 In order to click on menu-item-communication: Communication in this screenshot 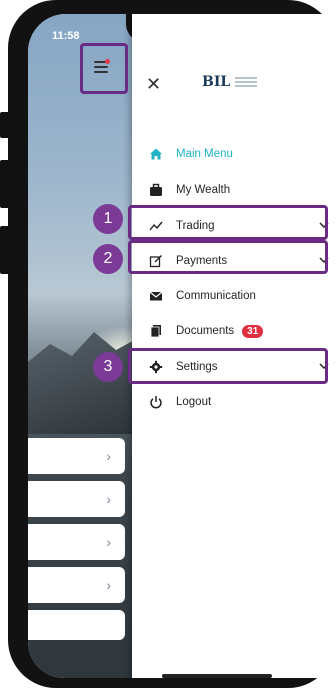, I will do `click(234, 296)`.